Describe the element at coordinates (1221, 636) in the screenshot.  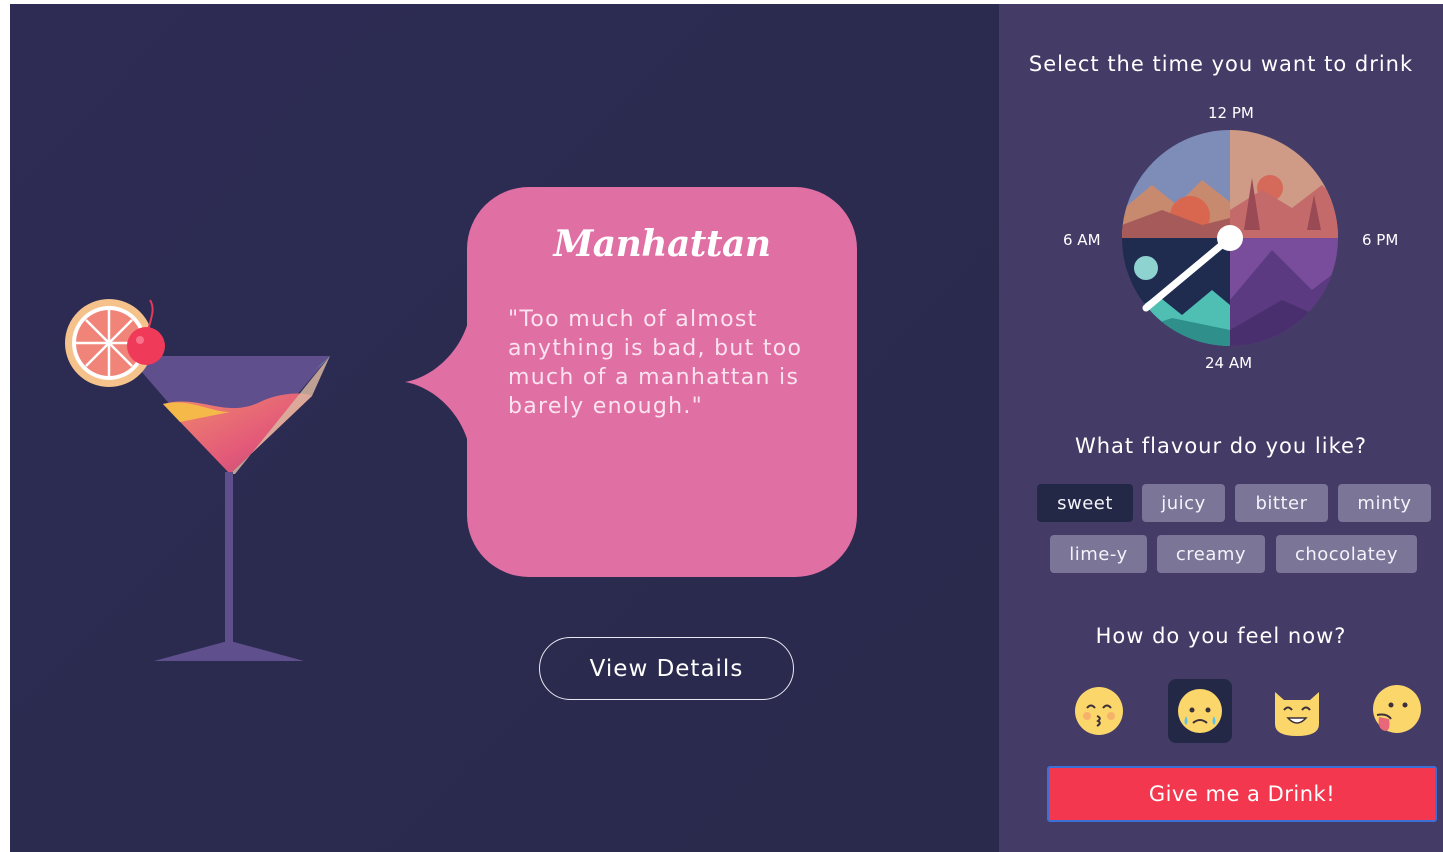
I see `mood-title: How do you feel now?` at that location.